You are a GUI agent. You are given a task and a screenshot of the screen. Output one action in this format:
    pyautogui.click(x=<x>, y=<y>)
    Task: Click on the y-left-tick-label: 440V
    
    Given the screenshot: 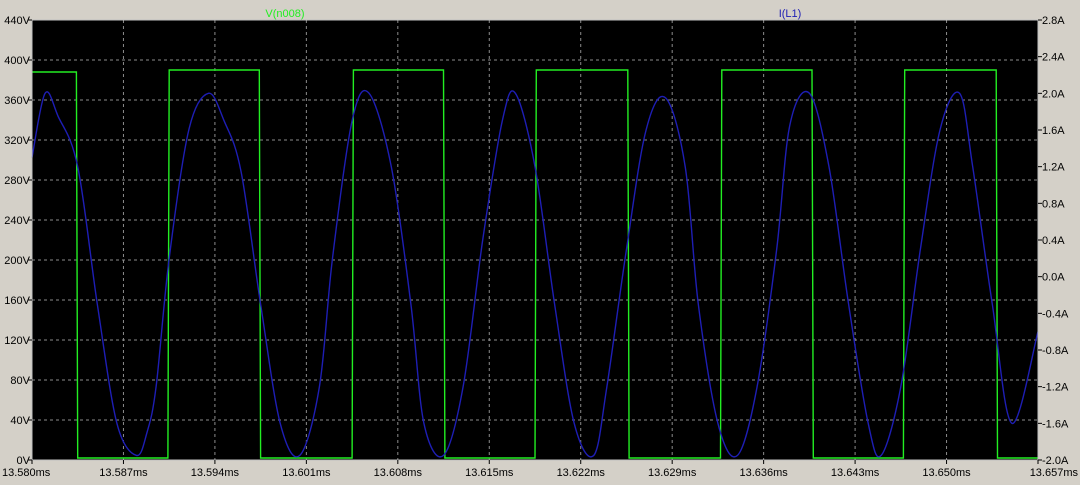 What is the action you would take?
    pyautogui.click(x=17, y=21)
    